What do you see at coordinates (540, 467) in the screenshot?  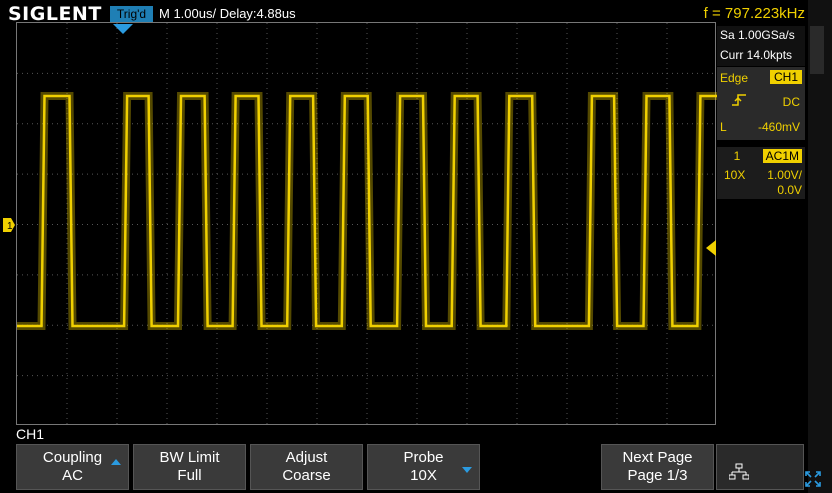 I see `empty-softkey` at bounding box center [540, 467].